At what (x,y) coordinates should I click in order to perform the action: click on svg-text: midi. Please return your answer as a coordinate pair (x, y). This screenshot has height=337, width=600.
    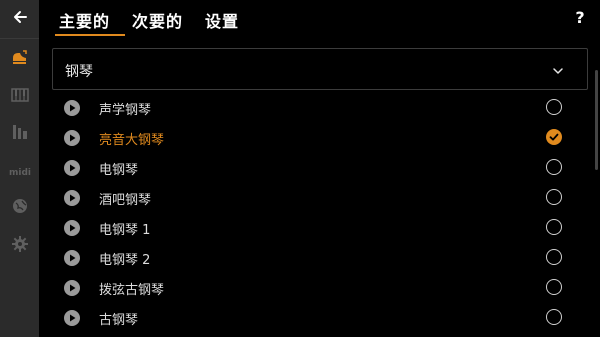
    Looking at the image, I should click on (20, 172).